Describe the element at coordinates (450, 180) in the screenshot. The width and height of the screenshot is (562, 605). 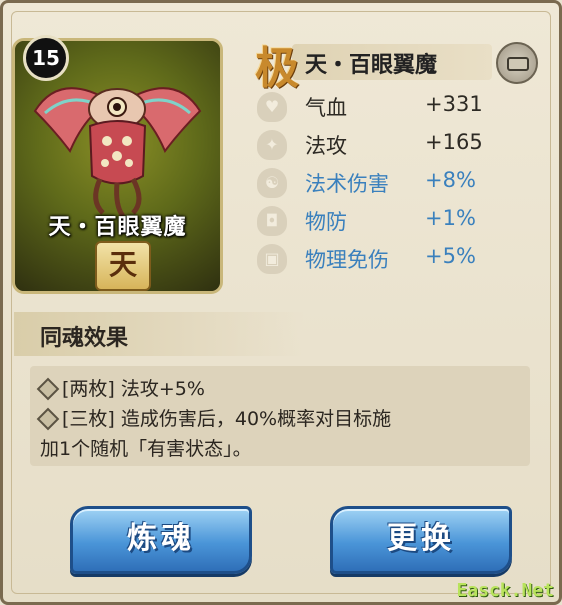
I see `stat-value: +8%` at that location.